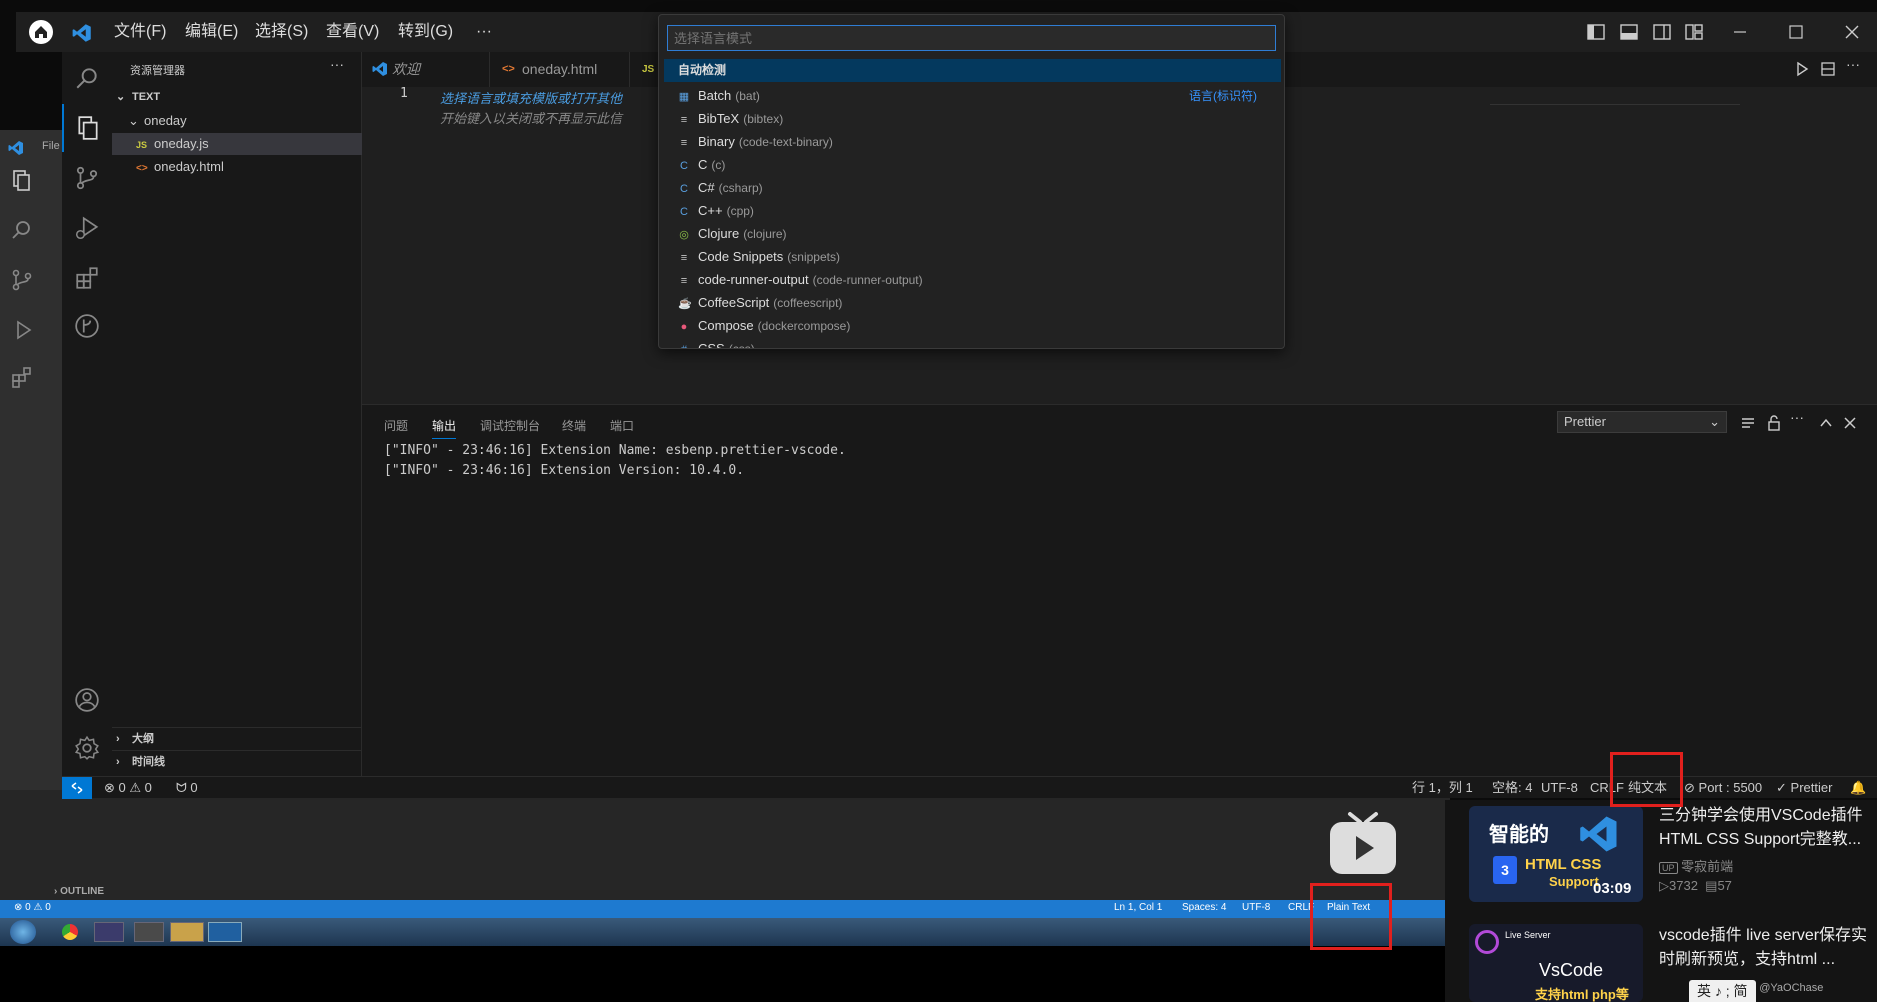 The height and width of the screenshot is (1002, 1877). Describe the element at coordinates (181, 787) in the screenshot. I see `antenna-icon: ᗢ` at that location.